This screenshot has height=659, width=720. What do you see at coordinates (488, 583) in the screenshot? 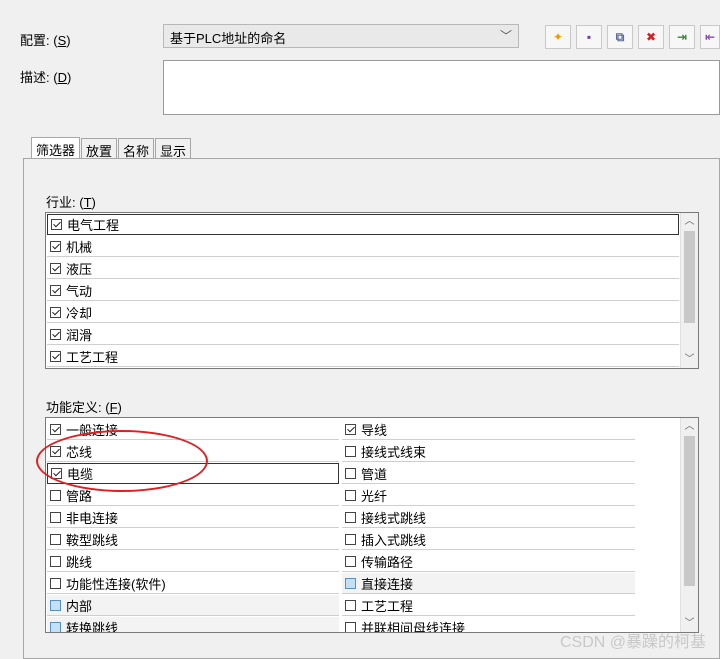
I see `list-item: 直接连接` at bounding box center [488, 583].